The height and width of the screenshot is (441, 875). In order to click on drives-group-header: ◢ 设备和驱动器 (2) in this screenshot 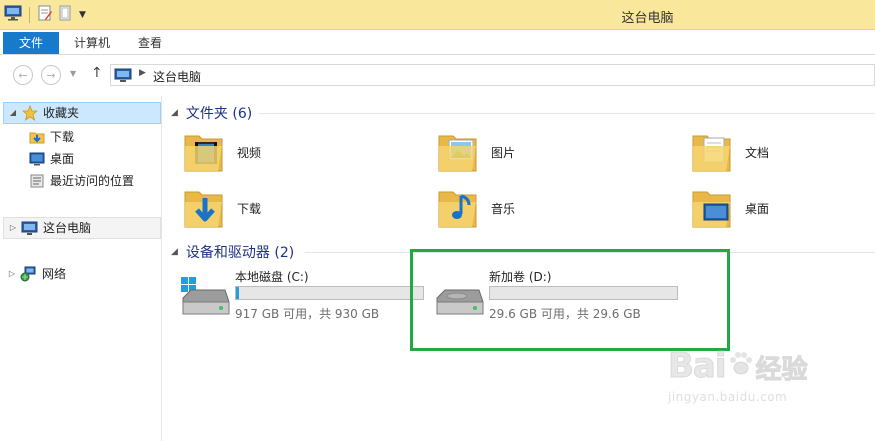, I will do `click(232, 252)`.